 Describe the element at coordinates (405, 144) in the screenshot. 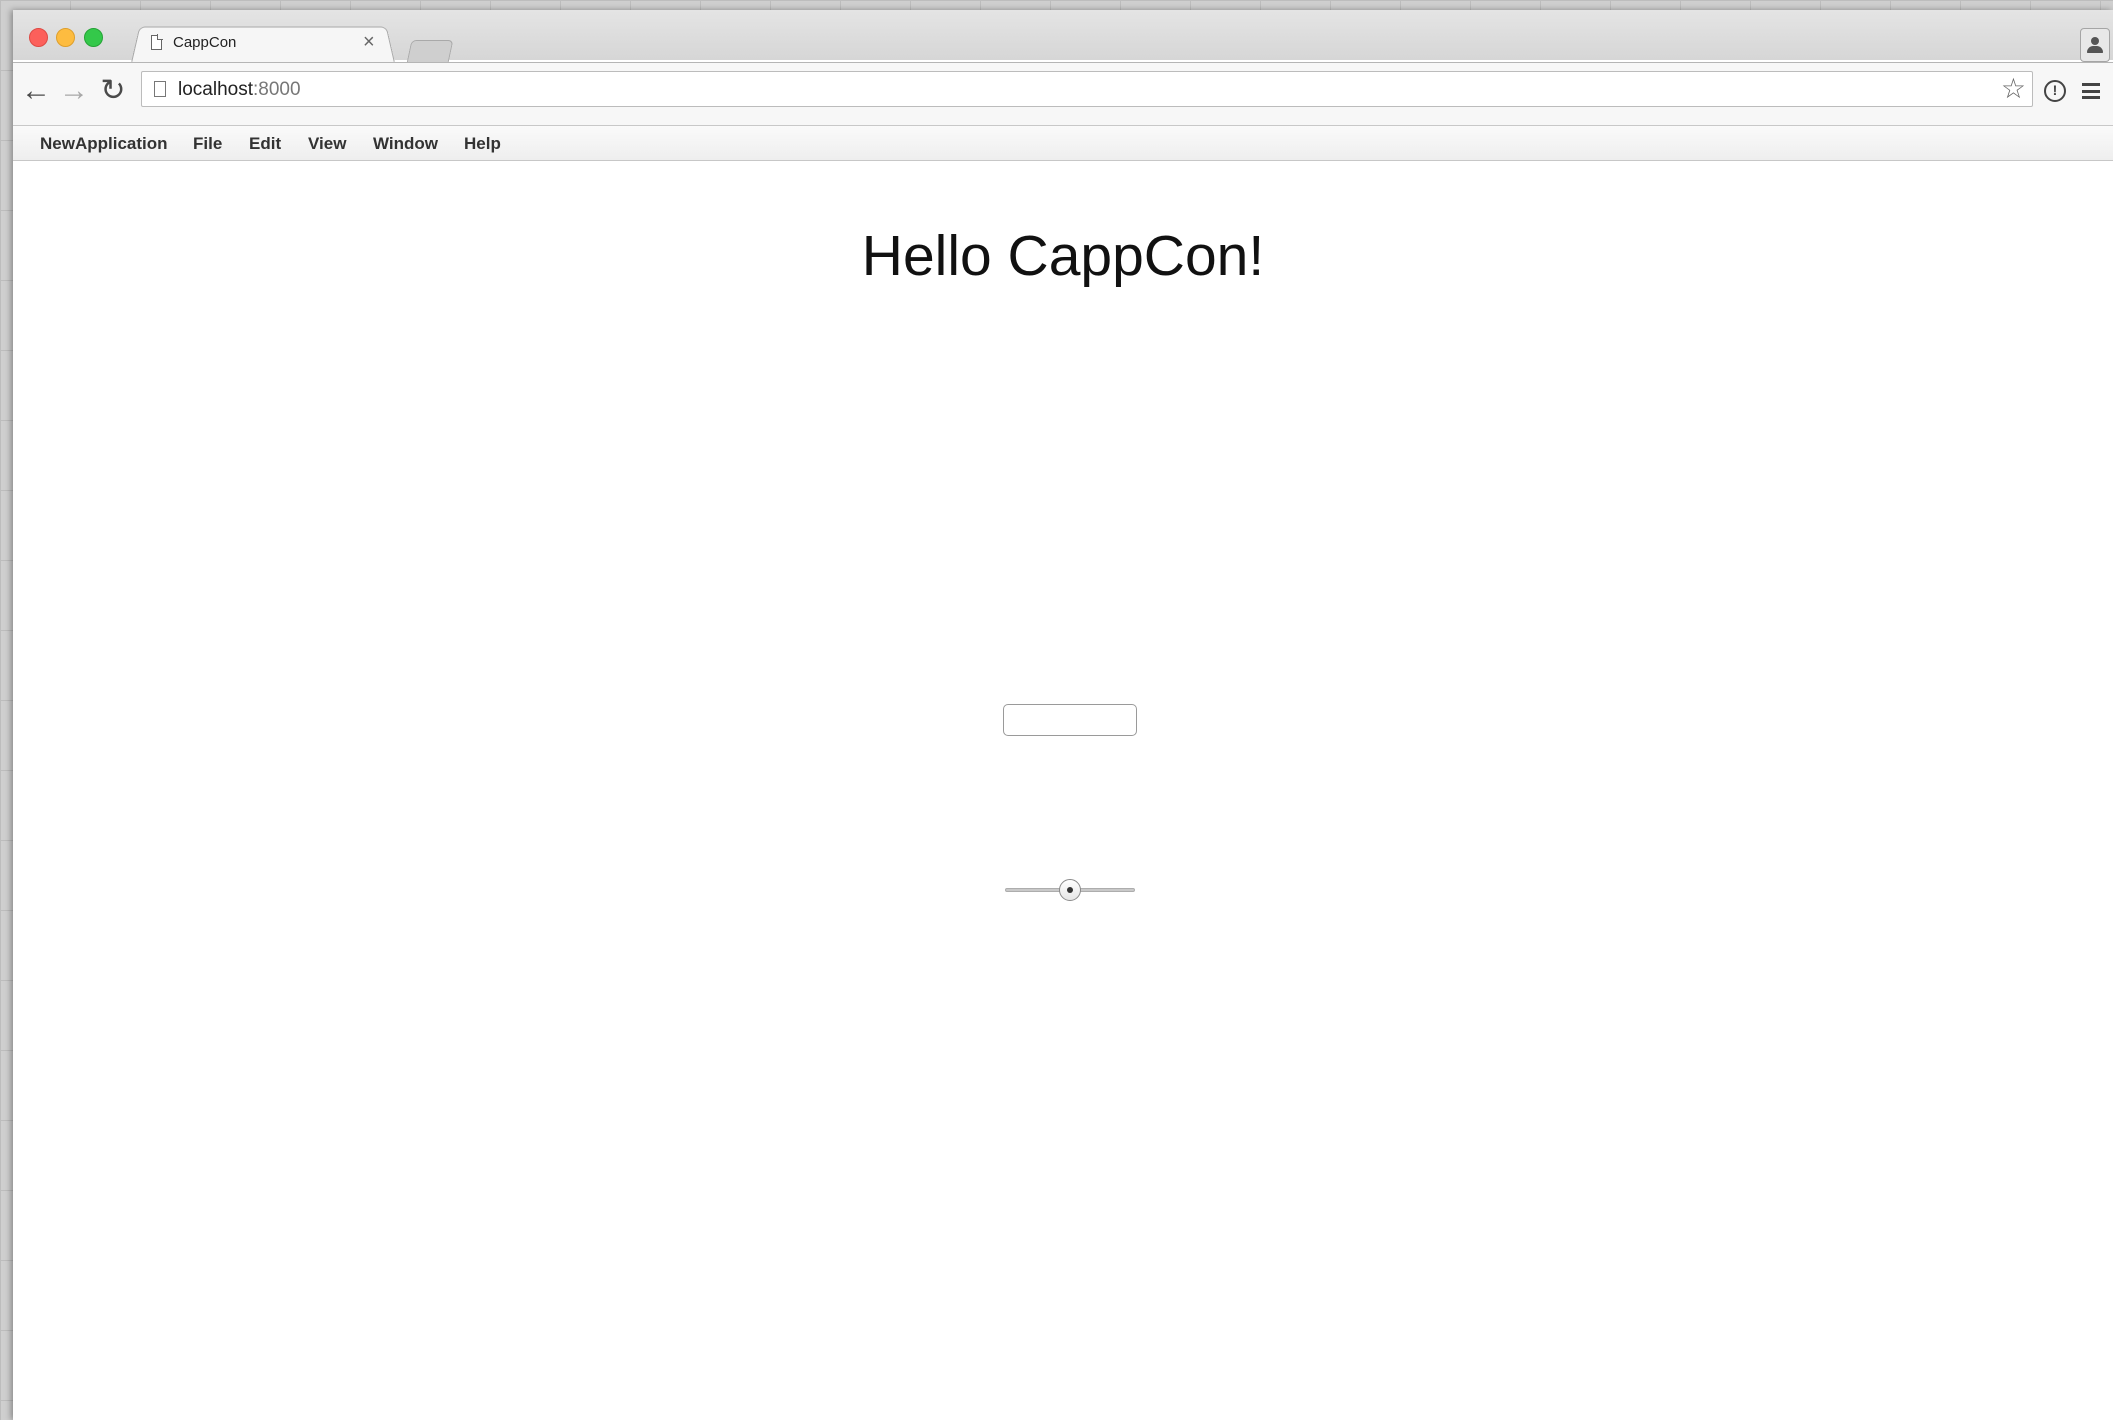

I see `menu-item-window: Window` at that location.